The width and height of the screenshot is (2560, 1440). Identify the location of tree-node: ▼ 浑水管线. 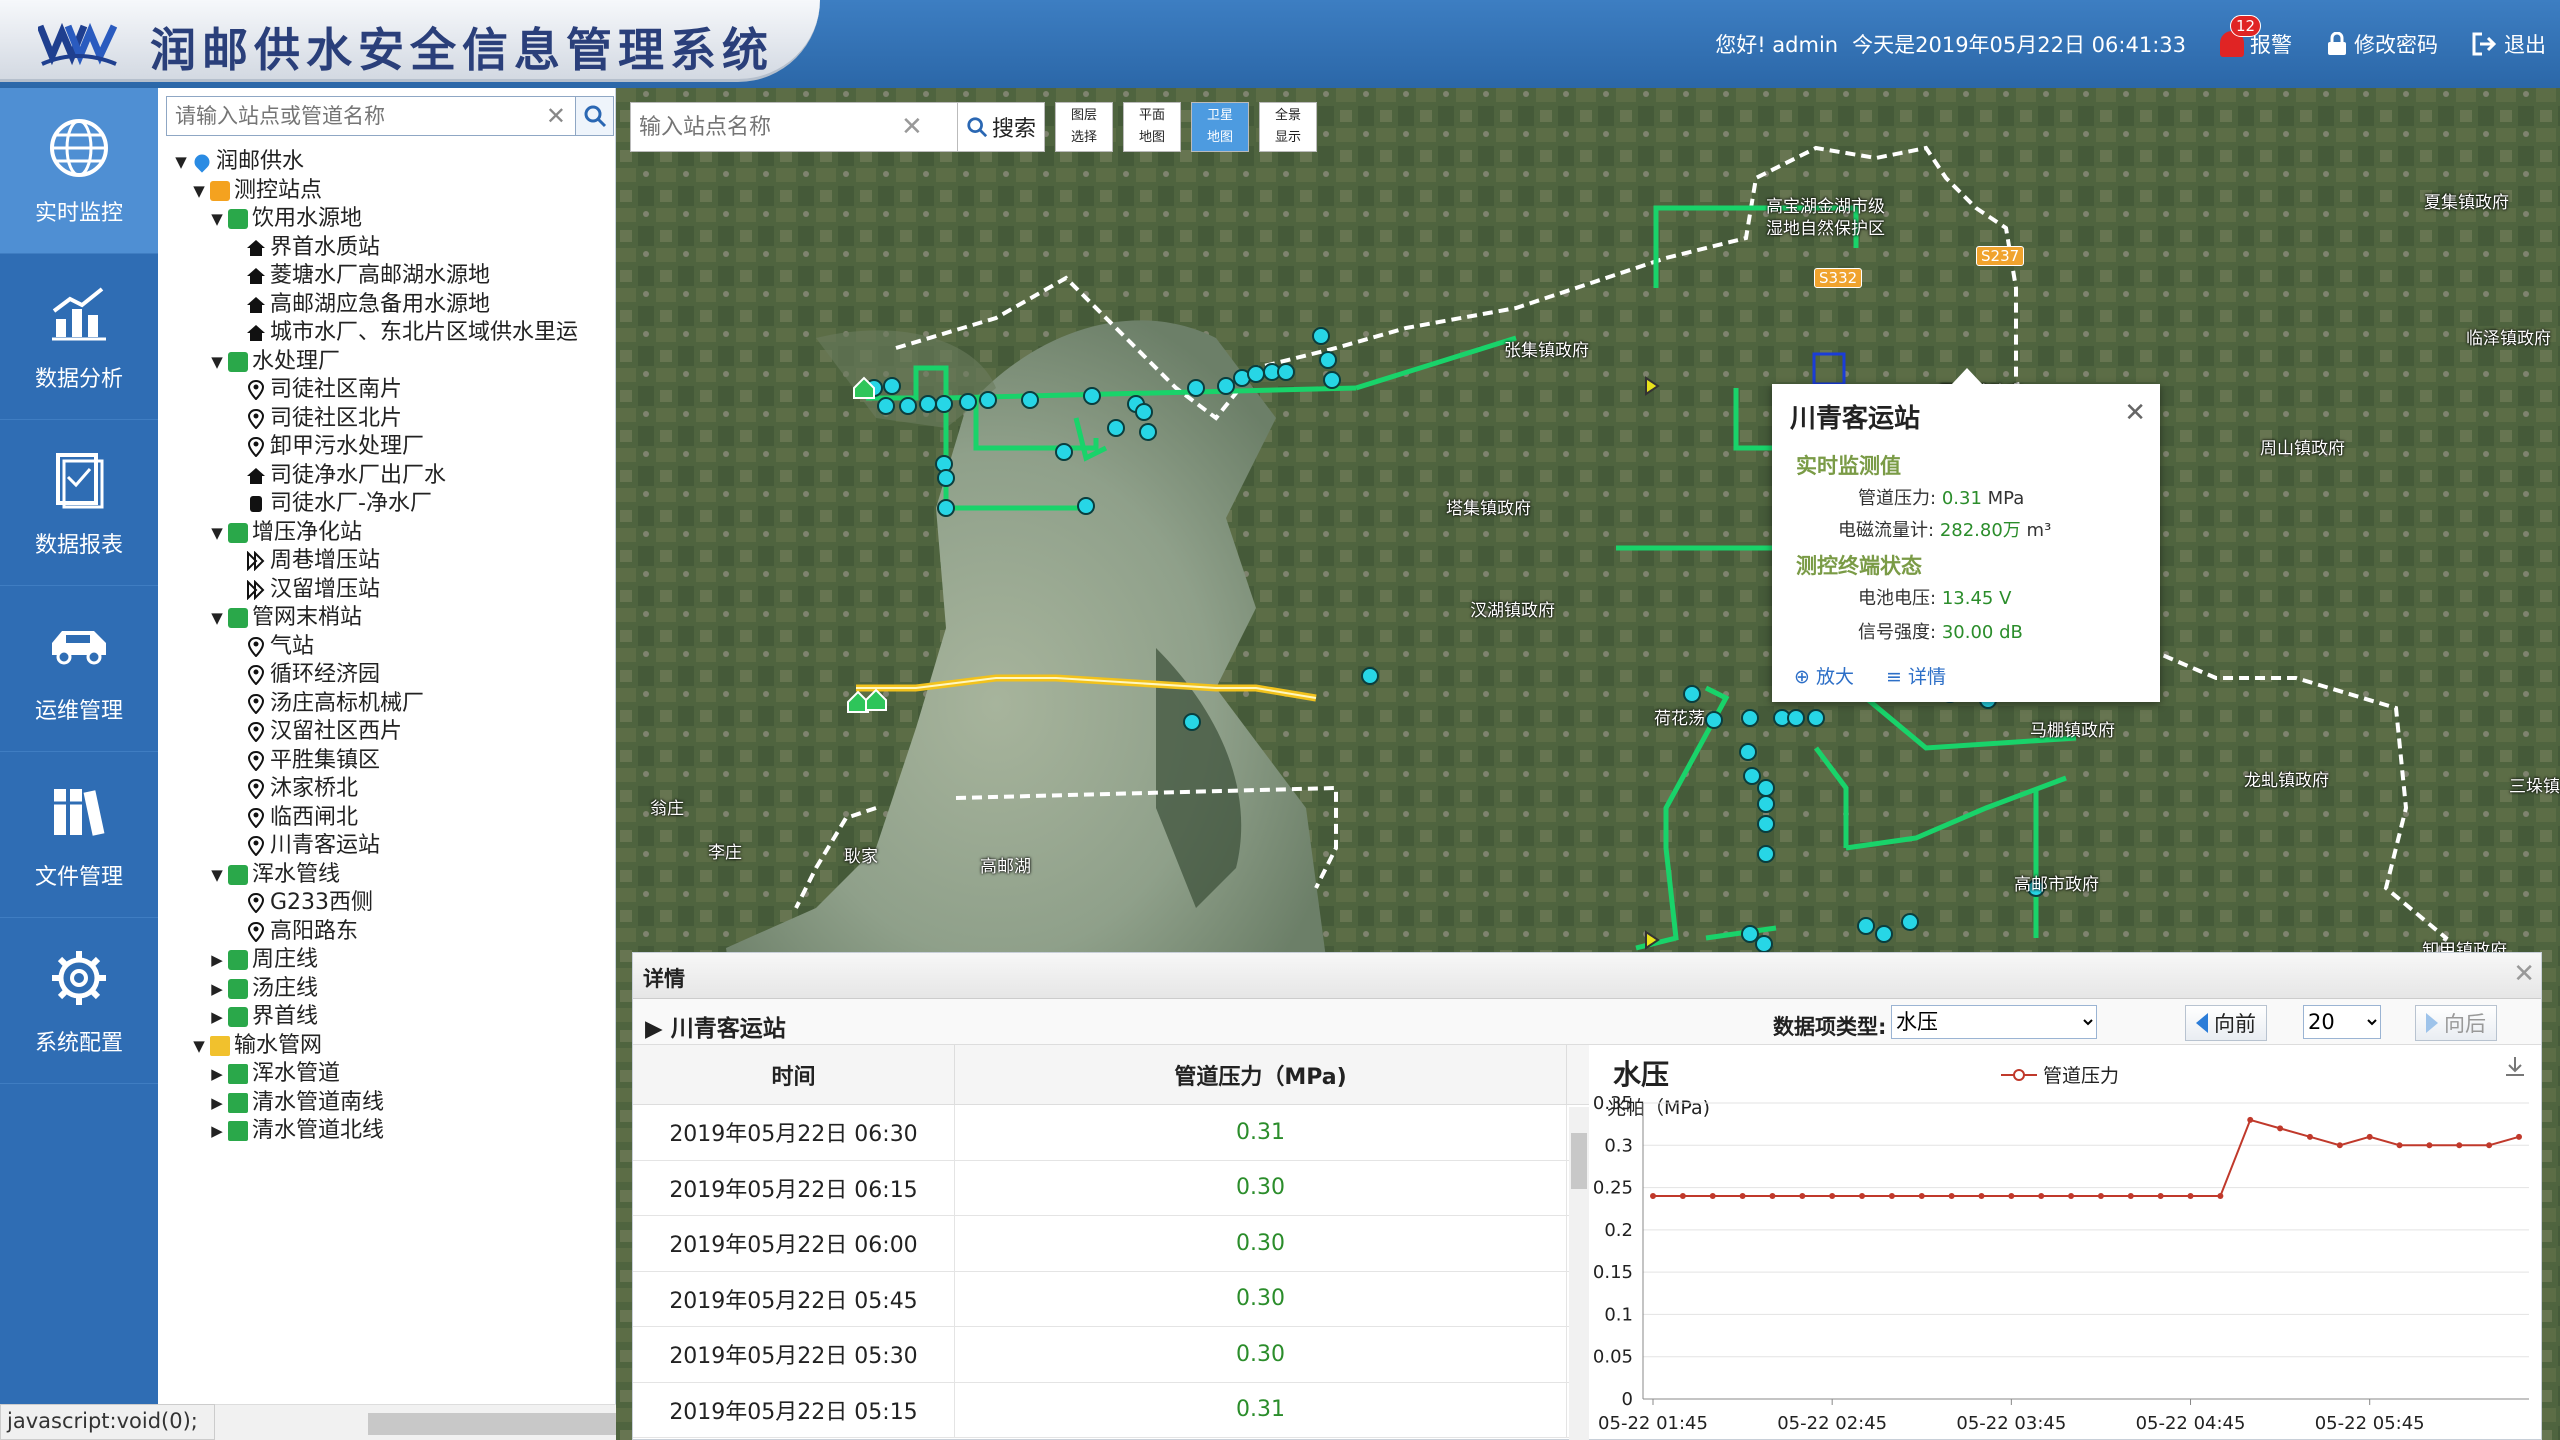
(392, 875).